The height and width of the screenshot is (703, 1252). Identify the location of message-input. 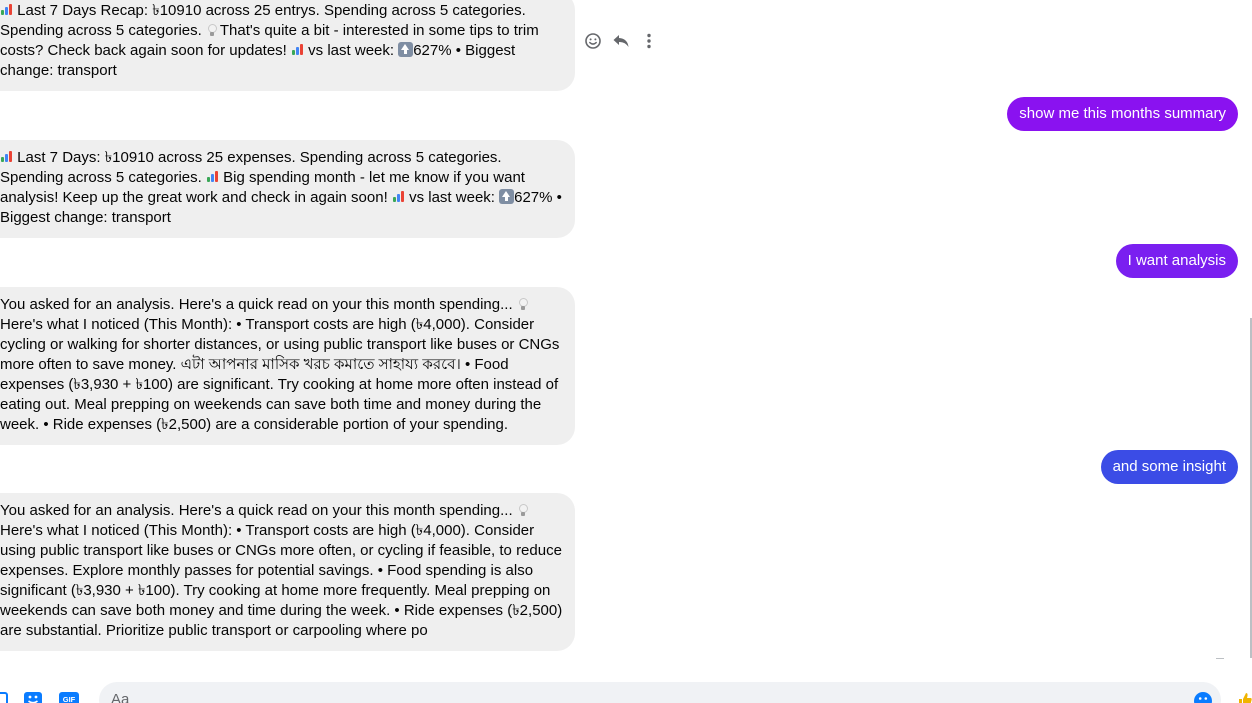
(660, 692).